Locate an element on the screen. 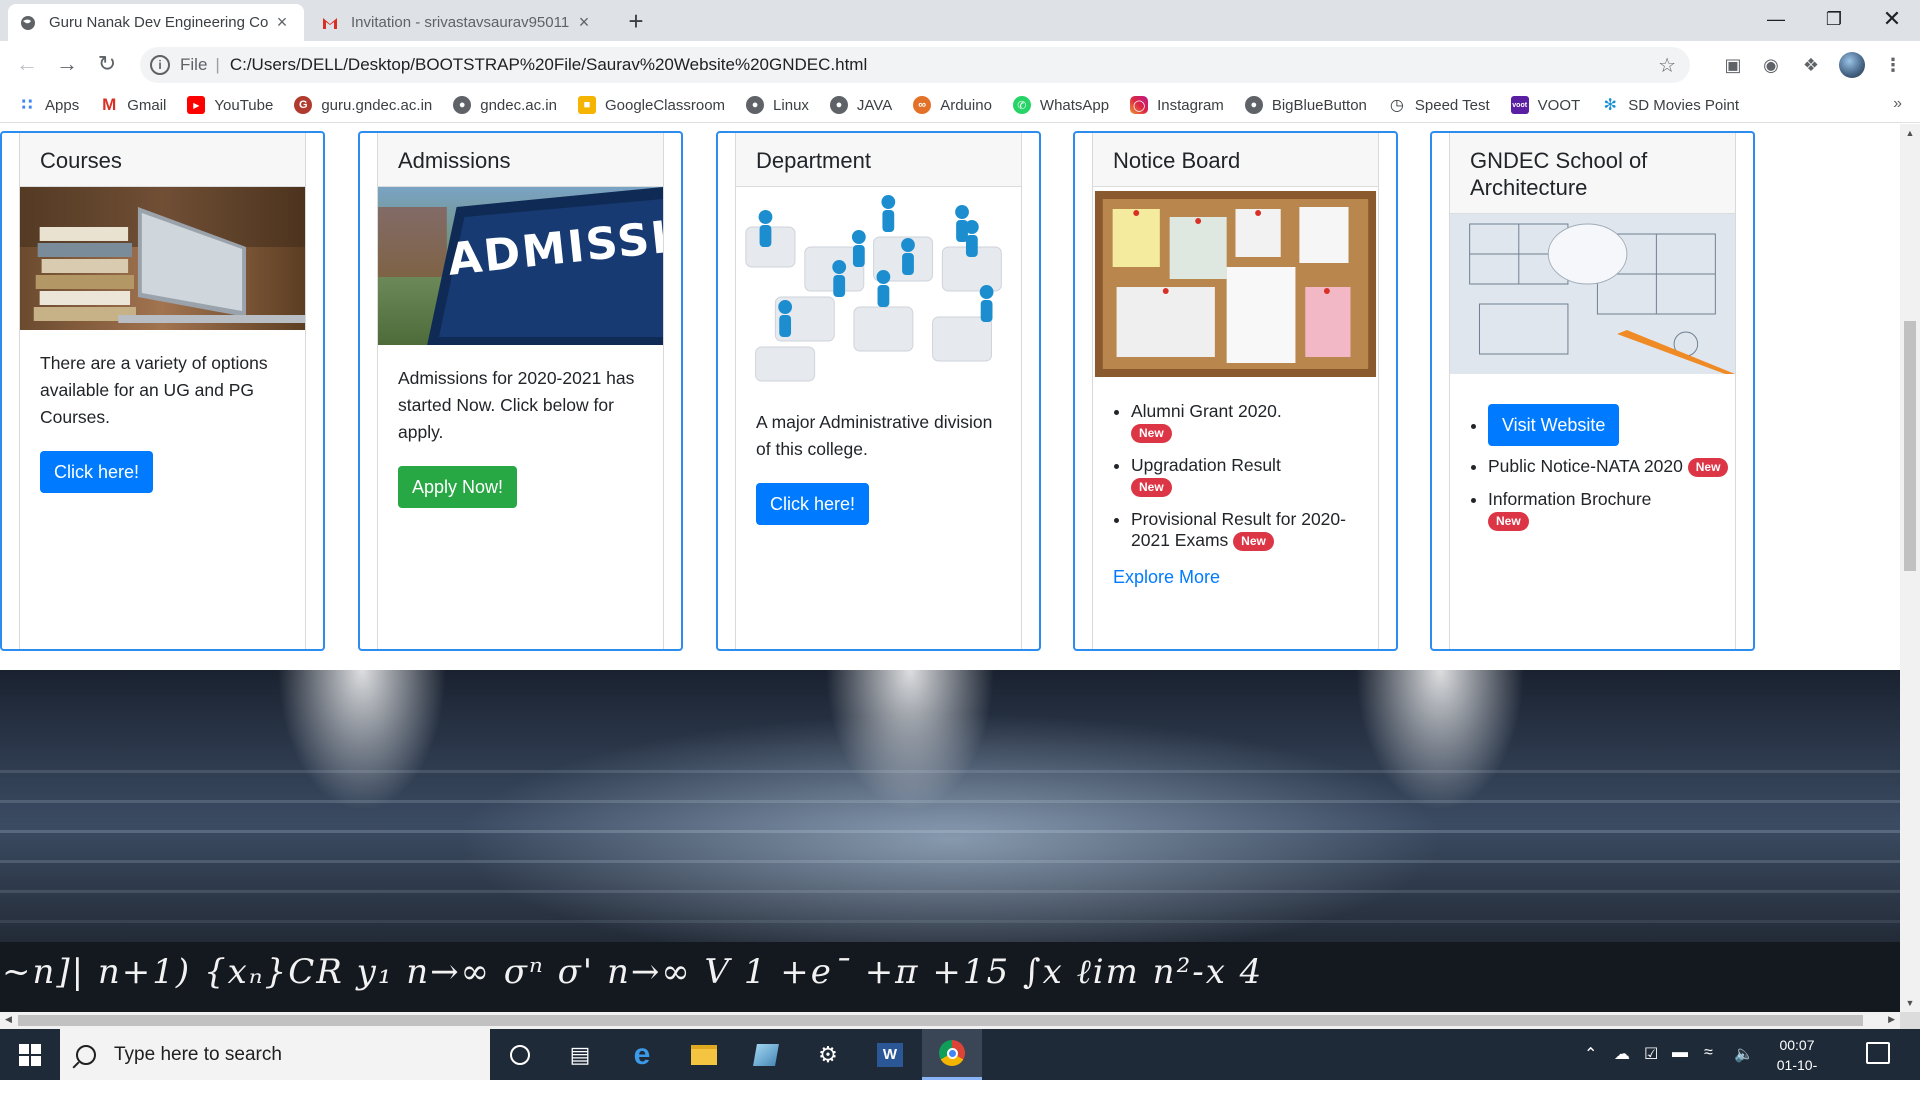 This screenshot has width=1920, height=1095. onedrive-cloud-icon: ☁ is located at coordinates (1622, 1054).